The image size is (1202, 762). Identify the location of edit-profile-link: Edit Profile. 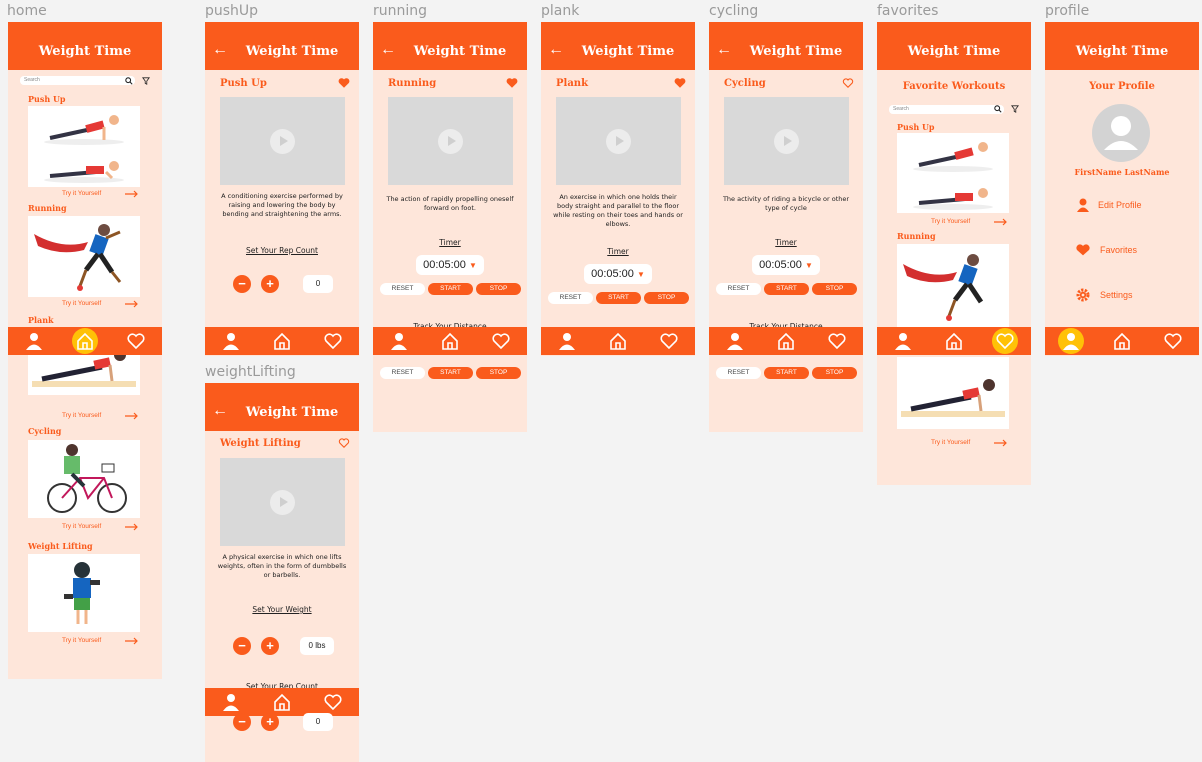
(1120, 205).